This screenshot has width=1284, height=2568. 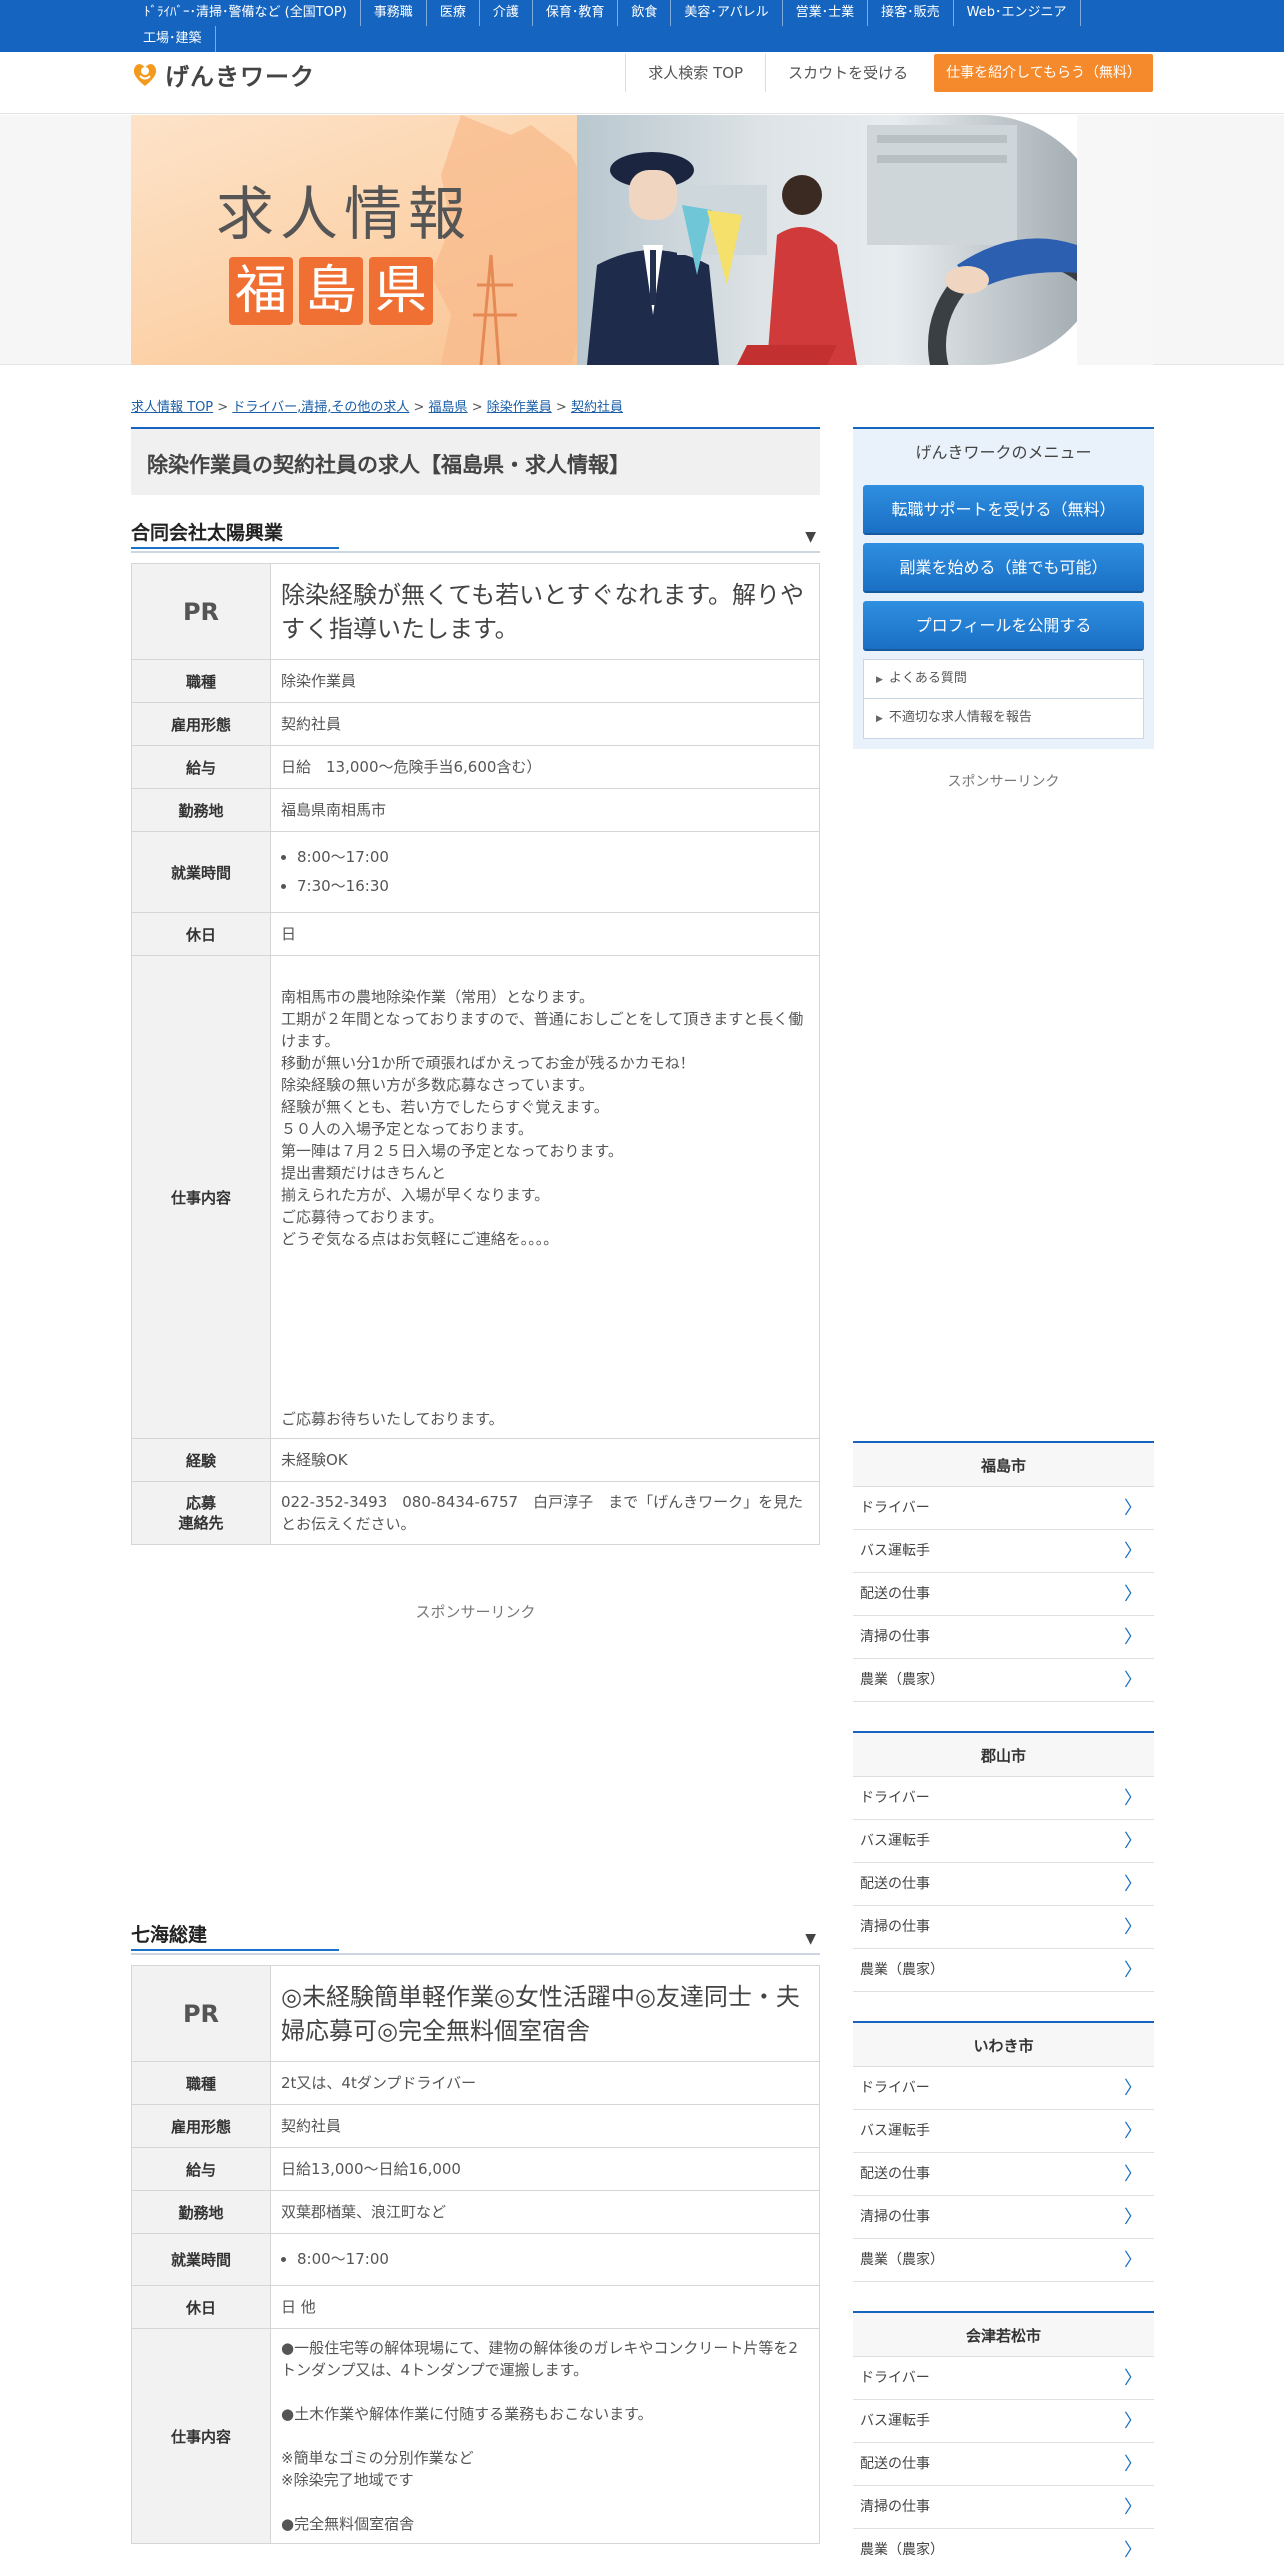 I want to click on description-label: 仕事内容, so click(x=201, y=1197).